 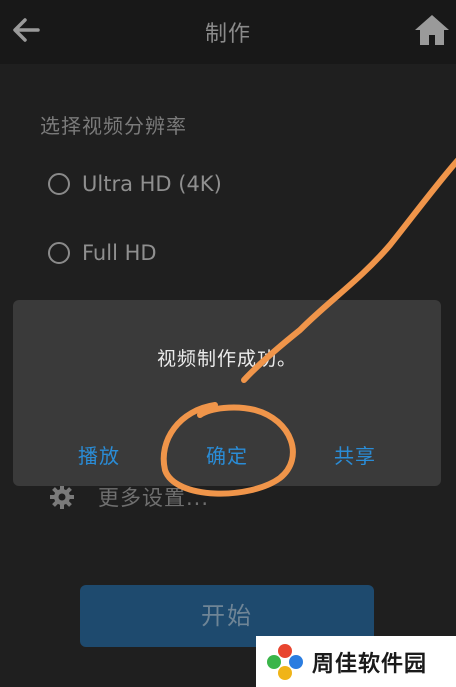 I want to click on home-button, so click(x=432, y=30).